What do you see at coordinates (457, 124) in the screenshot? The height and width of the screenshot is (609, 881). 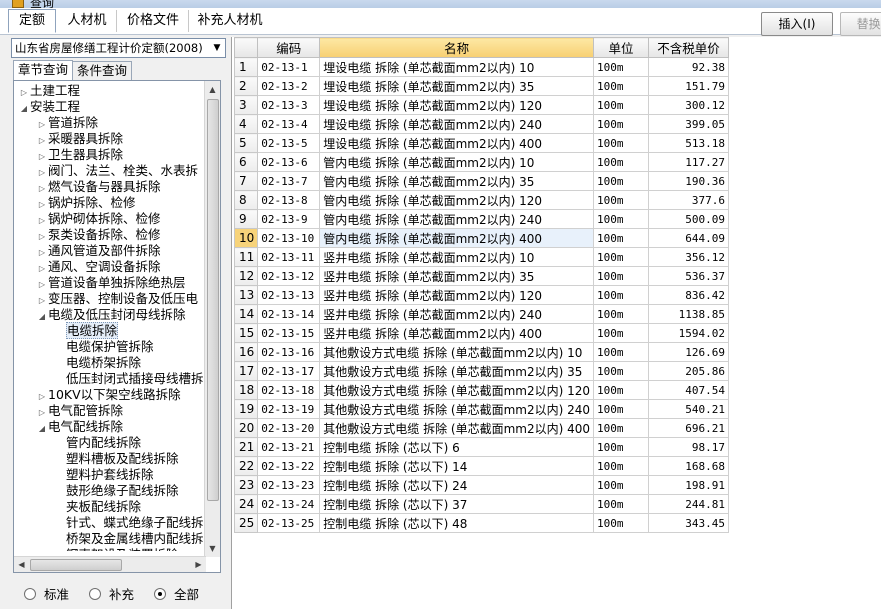 I see `name-cell: 埋设电缆 拆除 (单芯截面mm2以内) 240` at bounding box center [457, 124].